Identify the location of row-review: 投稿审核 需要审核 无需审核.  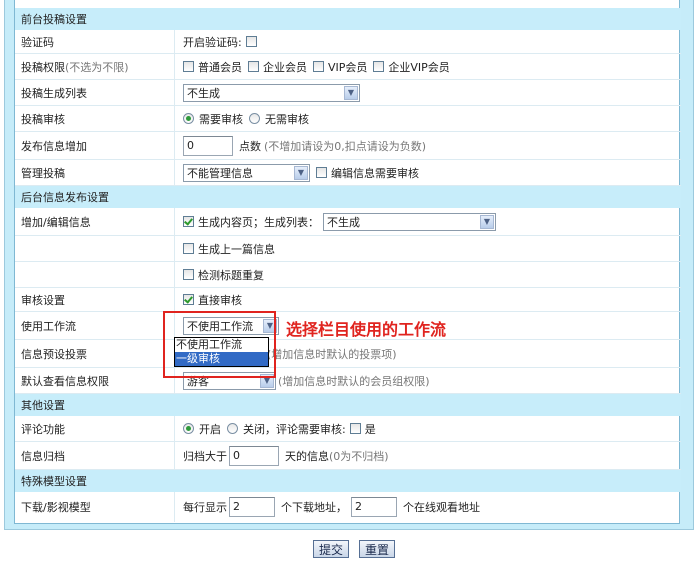
(348, 119).